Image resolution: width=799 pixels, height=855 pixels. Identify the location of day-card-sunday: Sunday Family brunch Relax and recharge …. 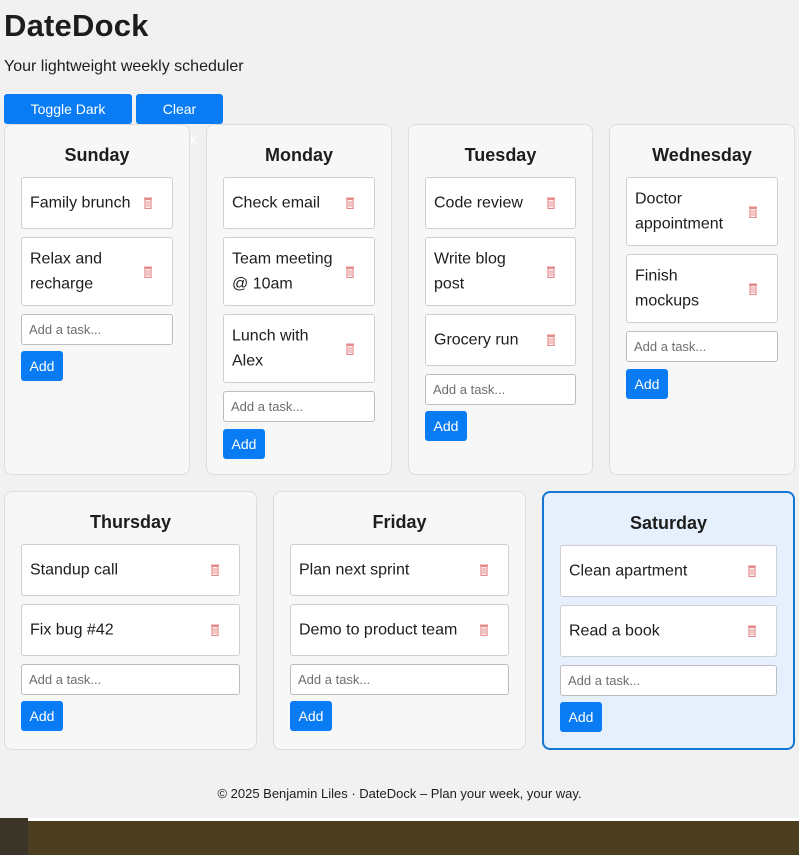
(97, 299).